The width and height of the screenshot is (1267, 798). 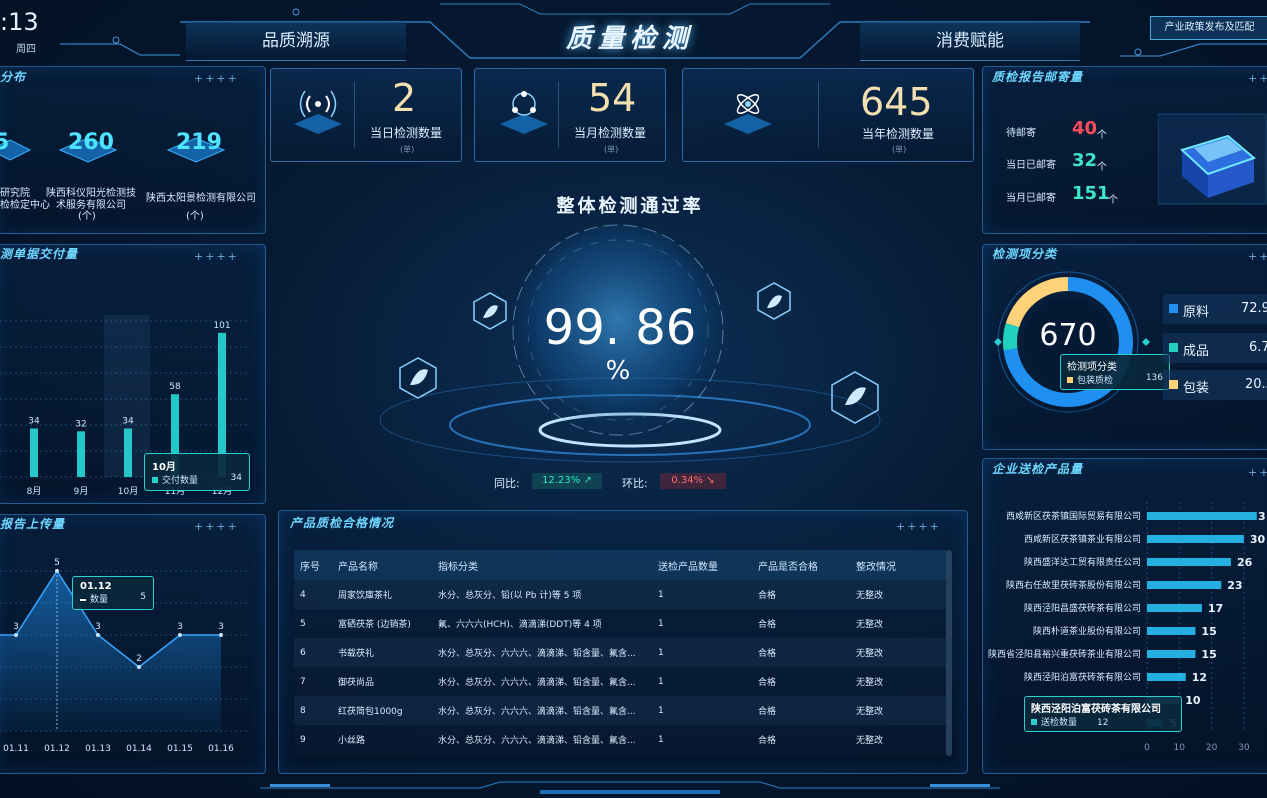 What do you see at coordinates (1215, 385) in the screenshot?
I see `legend-package: 包装 20.3` at bounding box center [1215, 385].